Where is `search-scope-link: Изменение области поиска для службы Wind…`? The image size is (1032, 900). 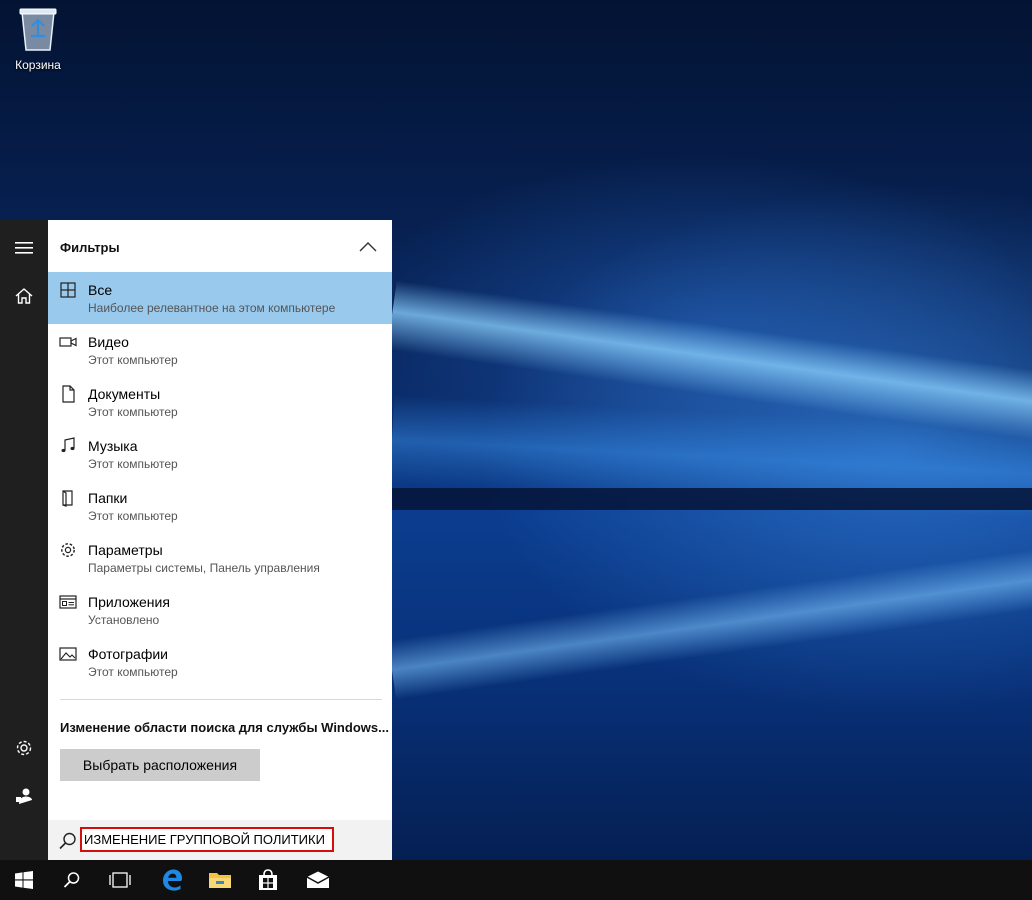 search-scope-link: Изменение области поиска для службы Wind… is located at coordinates (224, 727).